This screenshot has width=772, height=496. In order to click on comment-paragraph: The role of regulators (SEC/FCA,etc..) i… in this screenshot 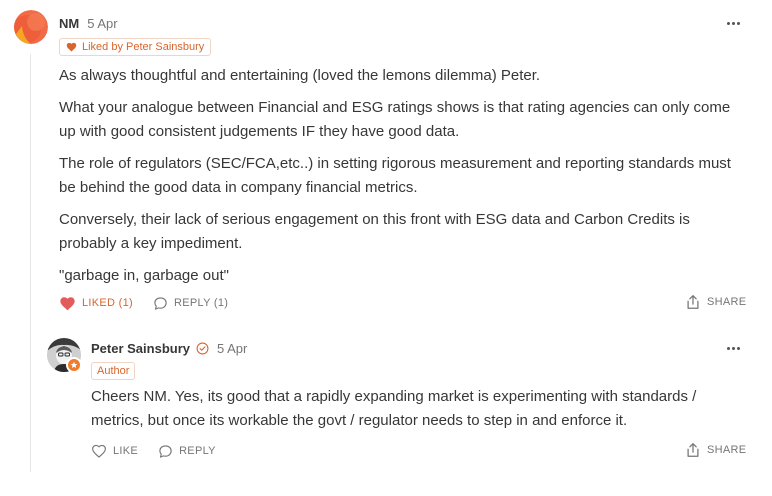, I will do `click(395, 175)`.